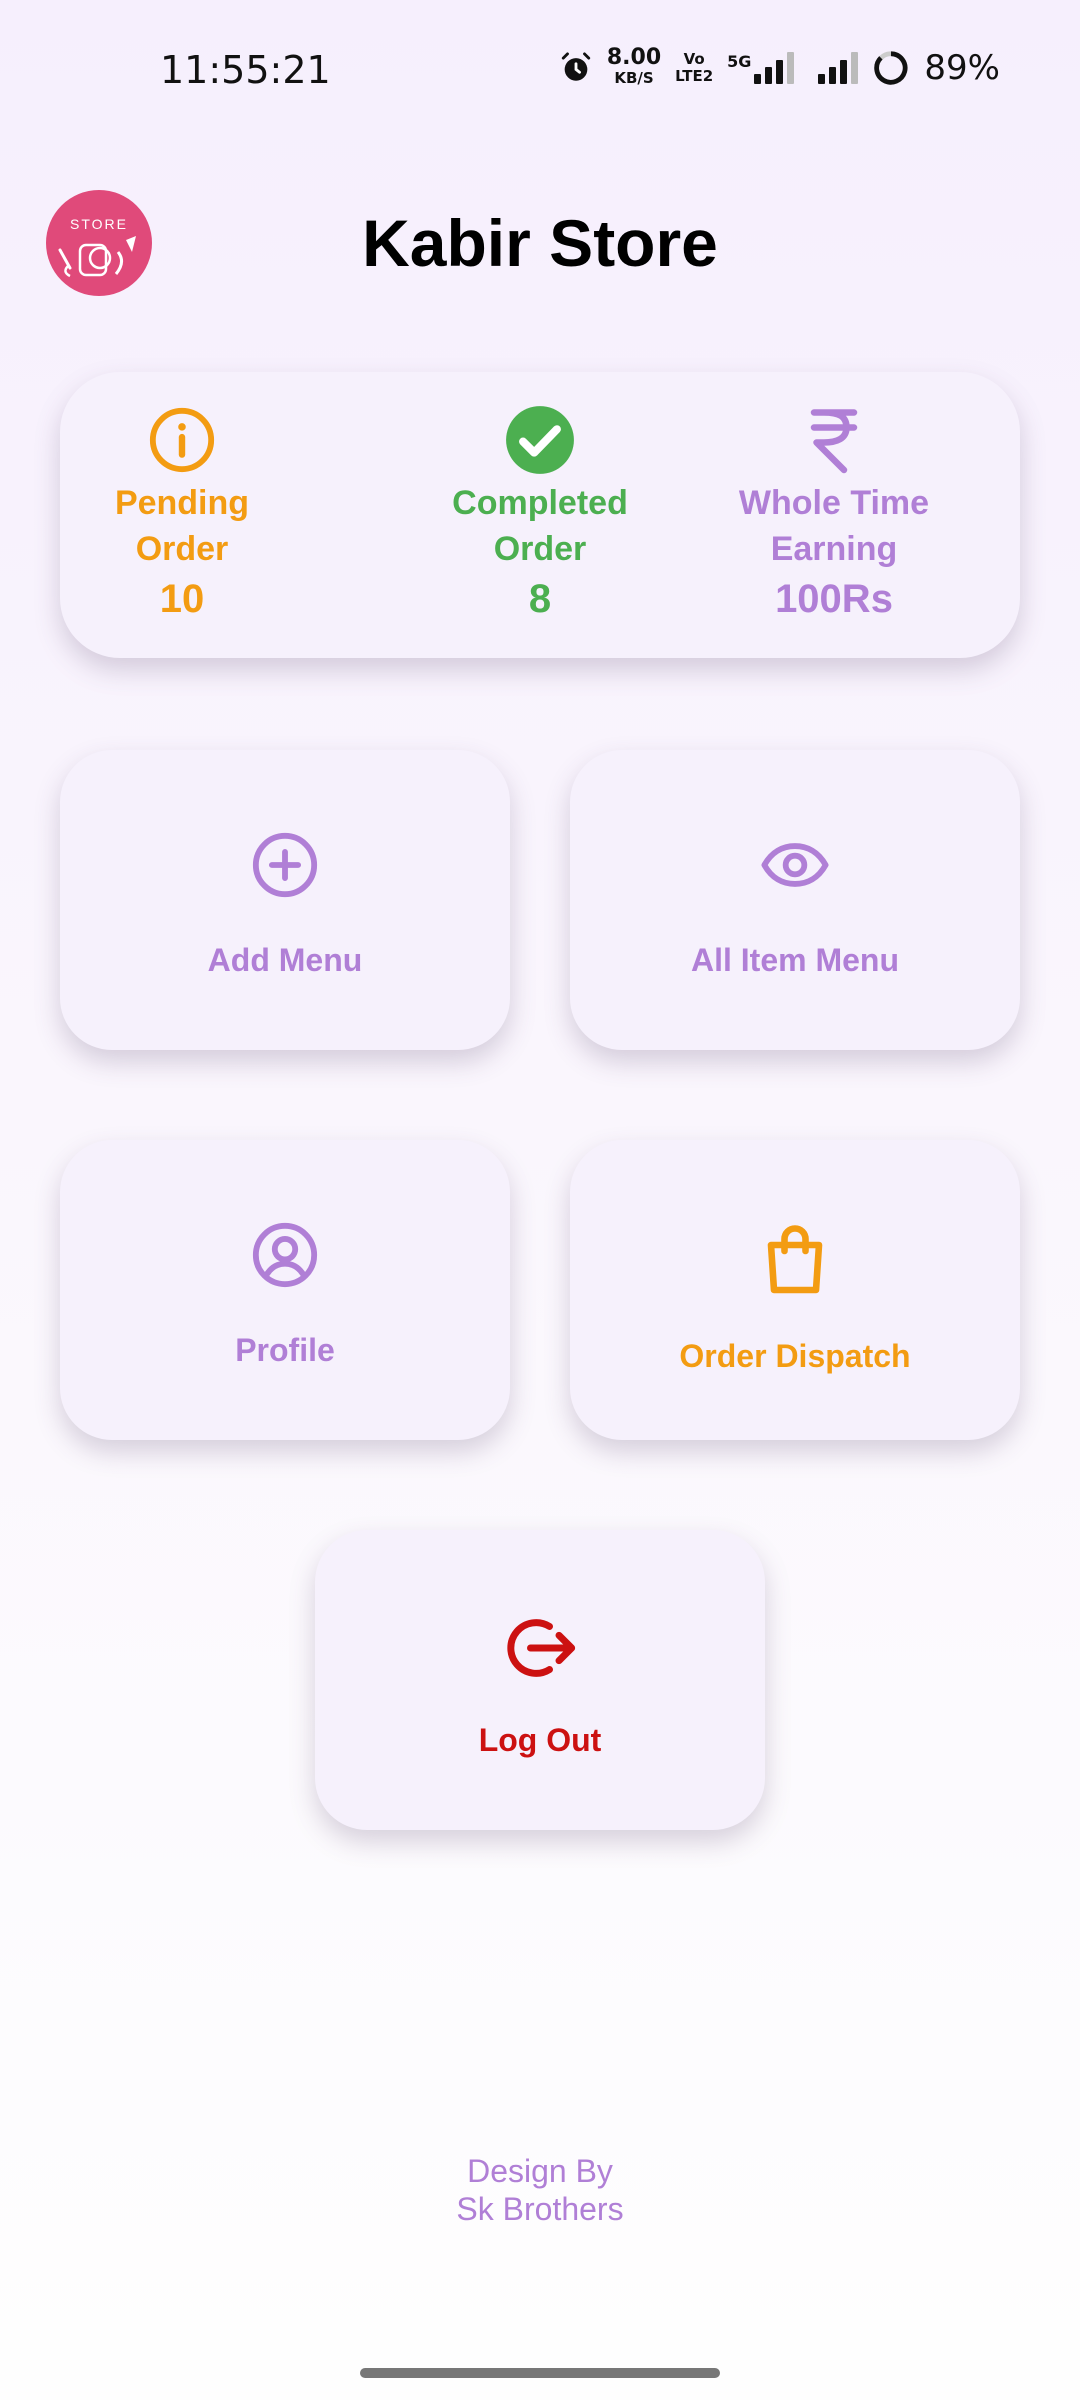 The width and height of the screenshot is (1080, 2400). I want to click on log-out-label: Log Out, so click(540, 1740).